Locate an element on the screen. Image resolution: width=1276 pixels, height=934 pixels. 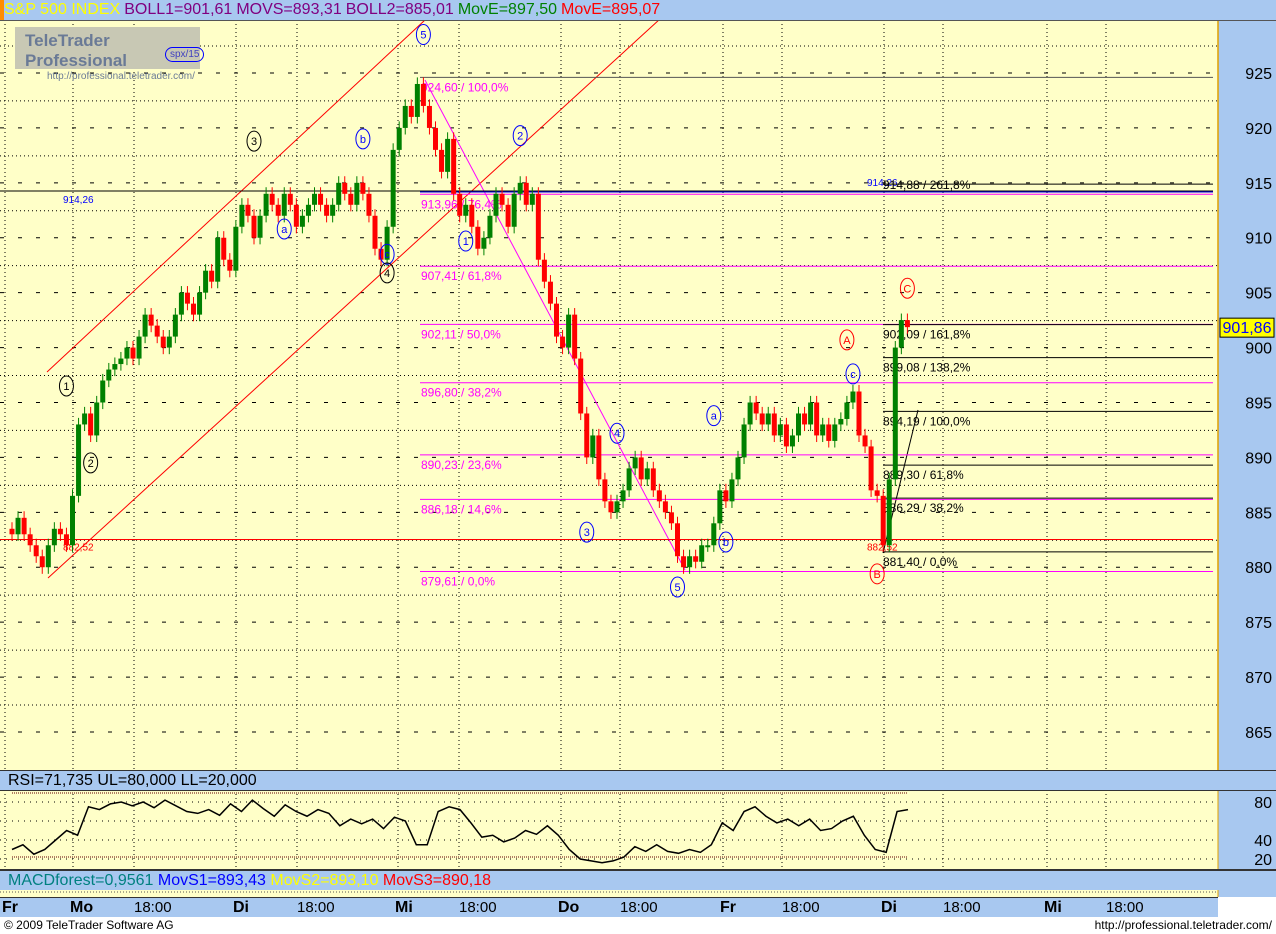
movs1-label: MovS1=893,43 is located at coordinates (211, 880).